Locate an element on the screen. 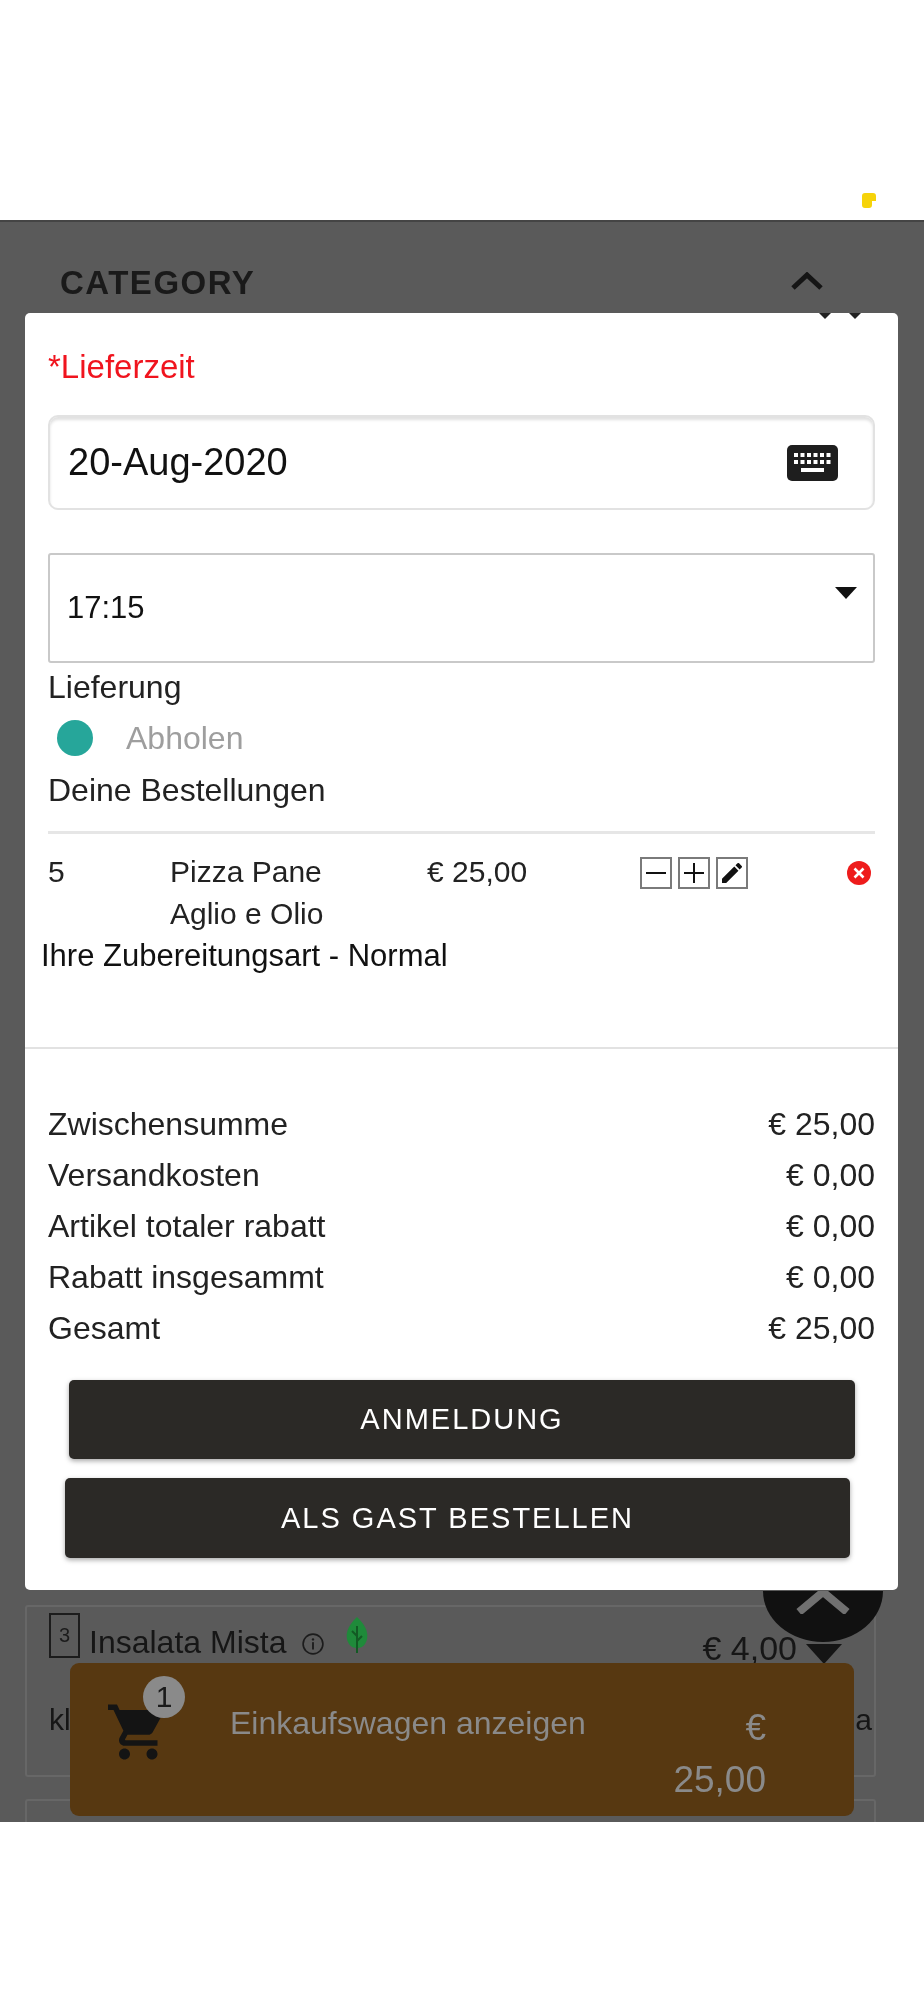  cart-label: Einkaufswagen anzeigen is located at coordinates (408, 1723).